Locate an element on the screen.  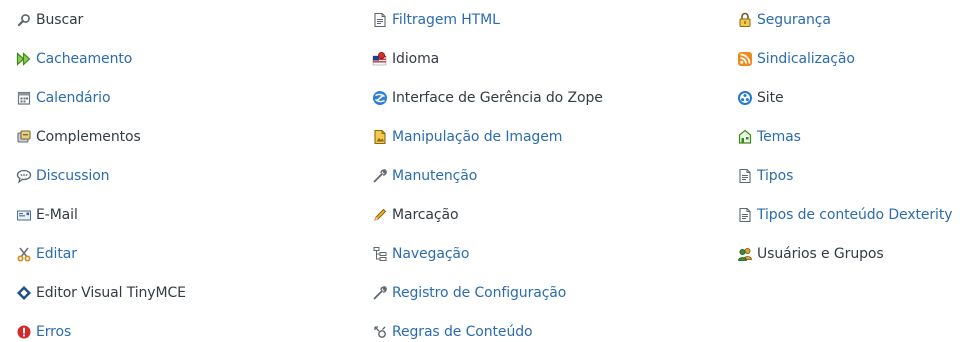
control-panel-label: Tipos is located at coordinates (775, 176).